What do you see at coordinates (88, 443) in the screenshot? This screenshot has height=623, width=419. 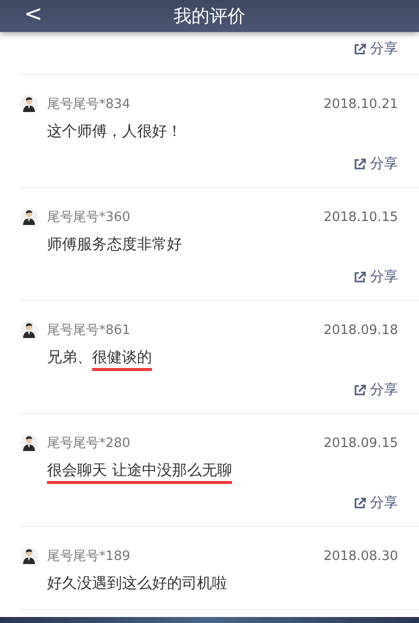 I see `user-name: 尾号尾号*280` at bounding box center [88, 443].